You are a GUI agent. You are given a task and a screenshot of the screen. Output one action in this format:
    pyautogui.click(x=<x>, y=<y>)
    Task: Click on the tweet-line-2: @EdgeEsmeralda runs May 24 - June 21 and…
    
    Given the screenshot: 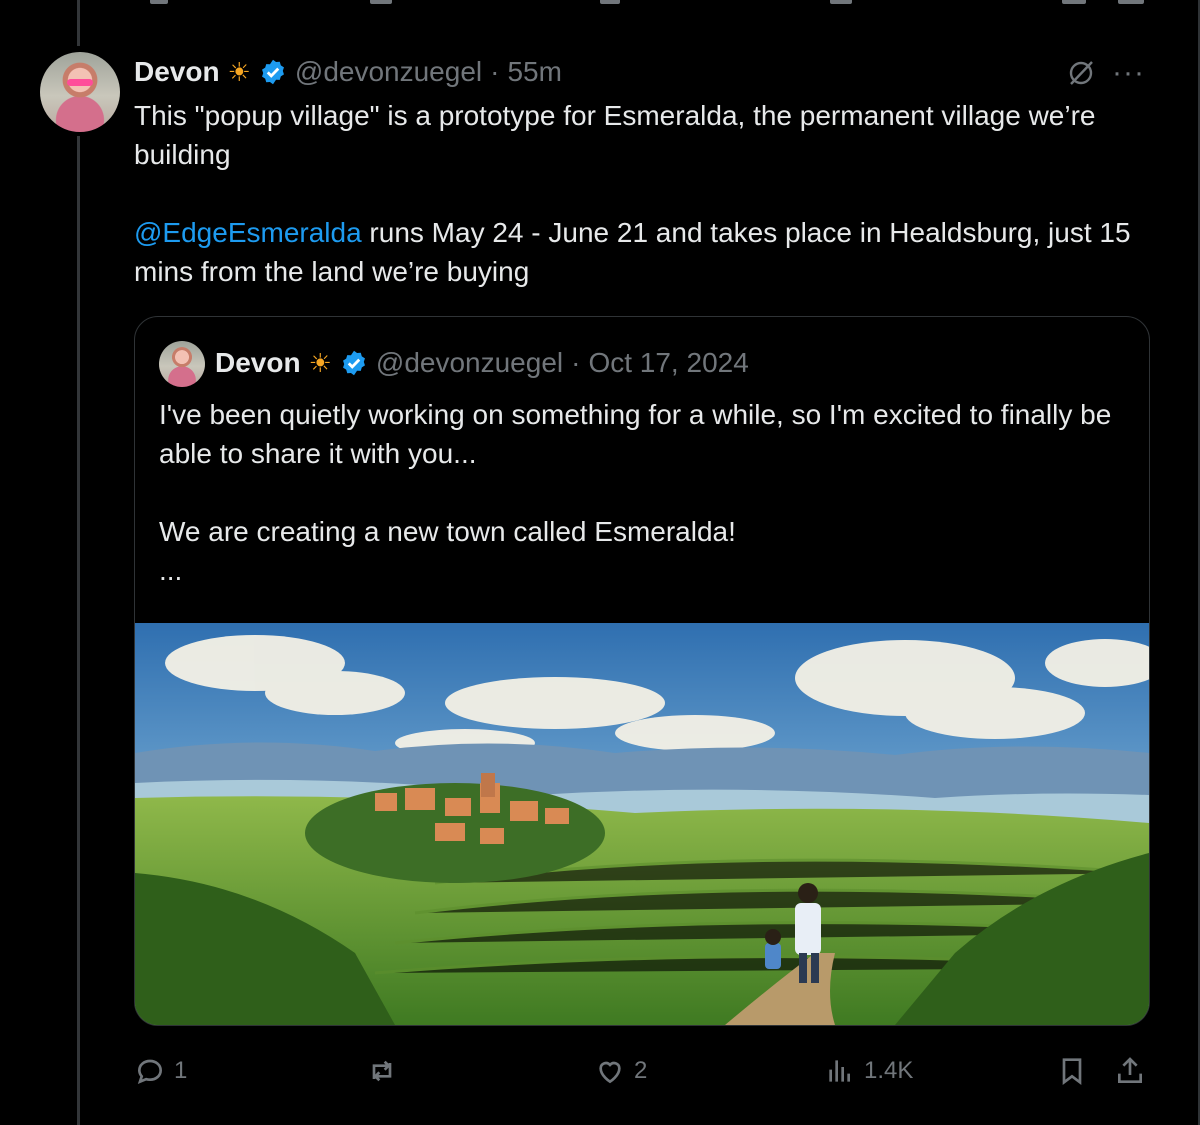 What is the action you would take?
    pyautogui.click(x=644, y=252)
    